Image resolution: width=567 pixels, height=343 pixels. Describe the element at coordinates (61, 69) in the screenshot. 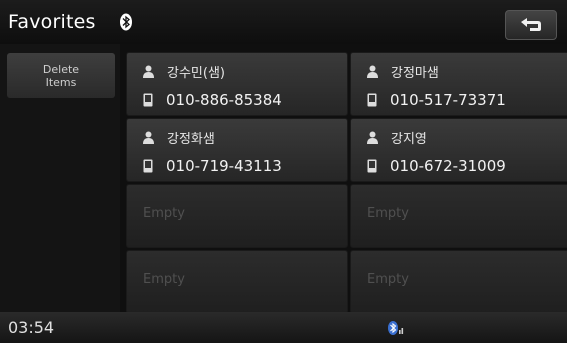

I see `delete-label-line1: Delete` at that location.